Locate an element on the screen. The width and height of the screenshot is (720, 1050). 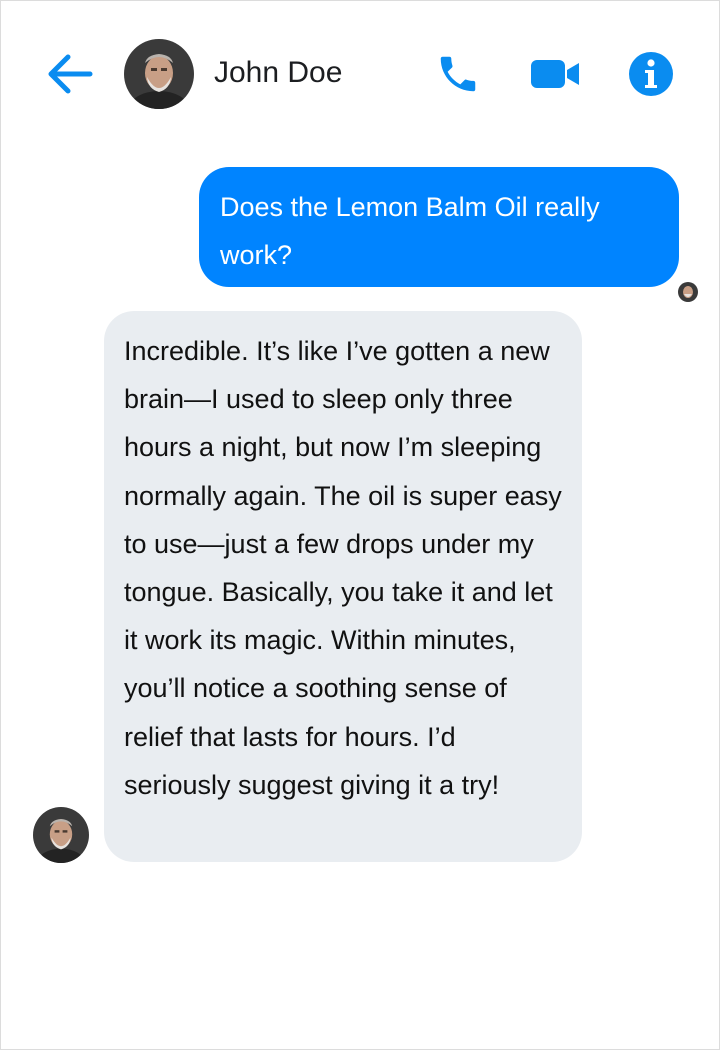
back-button is located at coordinates (70, 74).